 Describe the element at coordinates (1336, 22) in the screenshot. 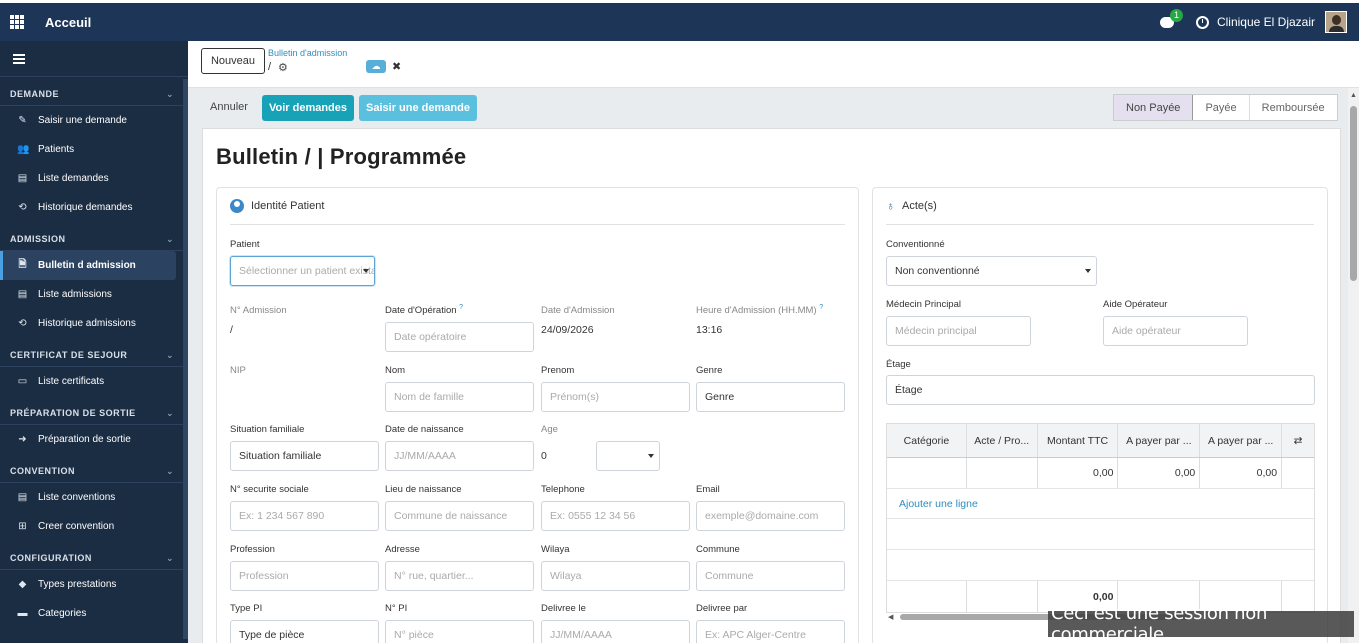

I see `avatar` at that location.